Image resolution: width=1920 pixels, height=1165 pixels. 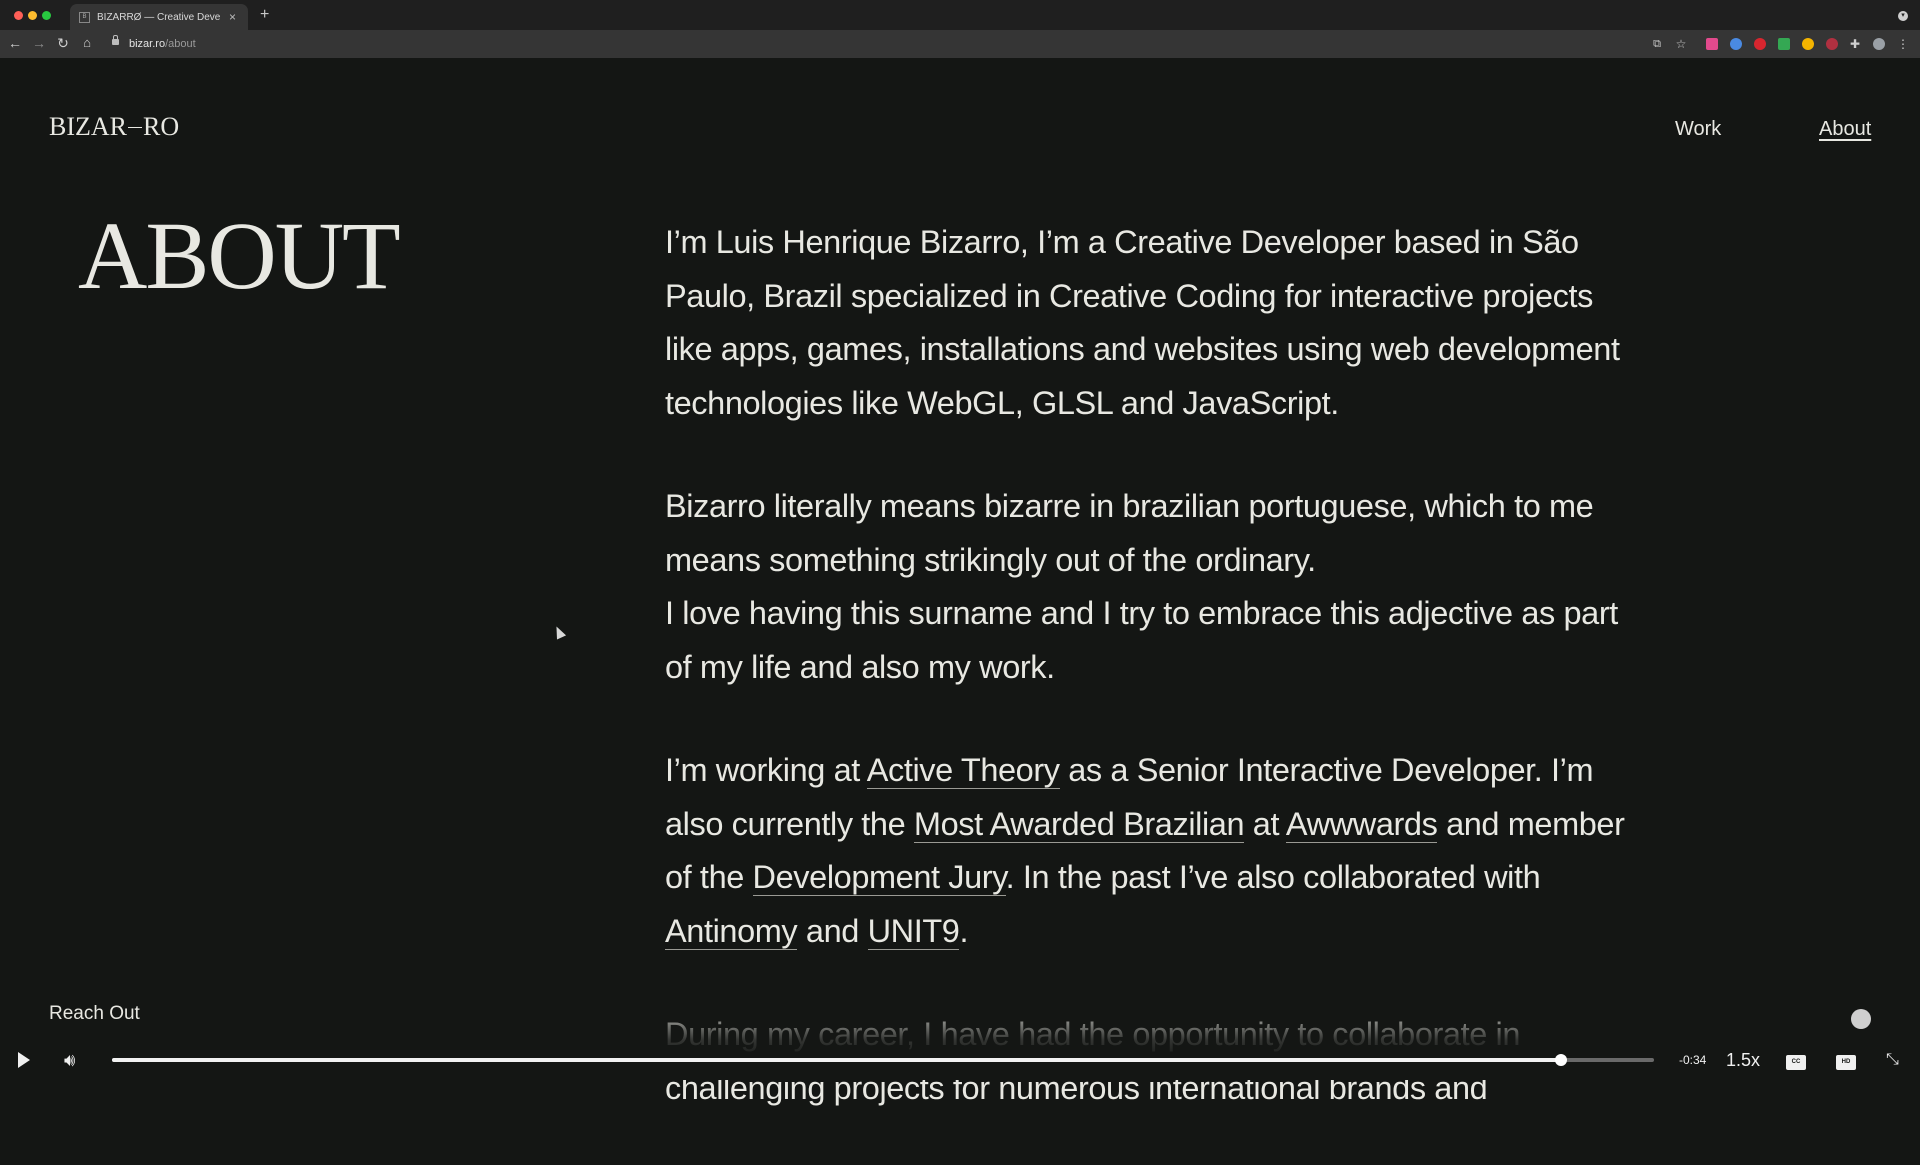 I want to click on captions-icon: CC, so click(x=1796, y=1062).